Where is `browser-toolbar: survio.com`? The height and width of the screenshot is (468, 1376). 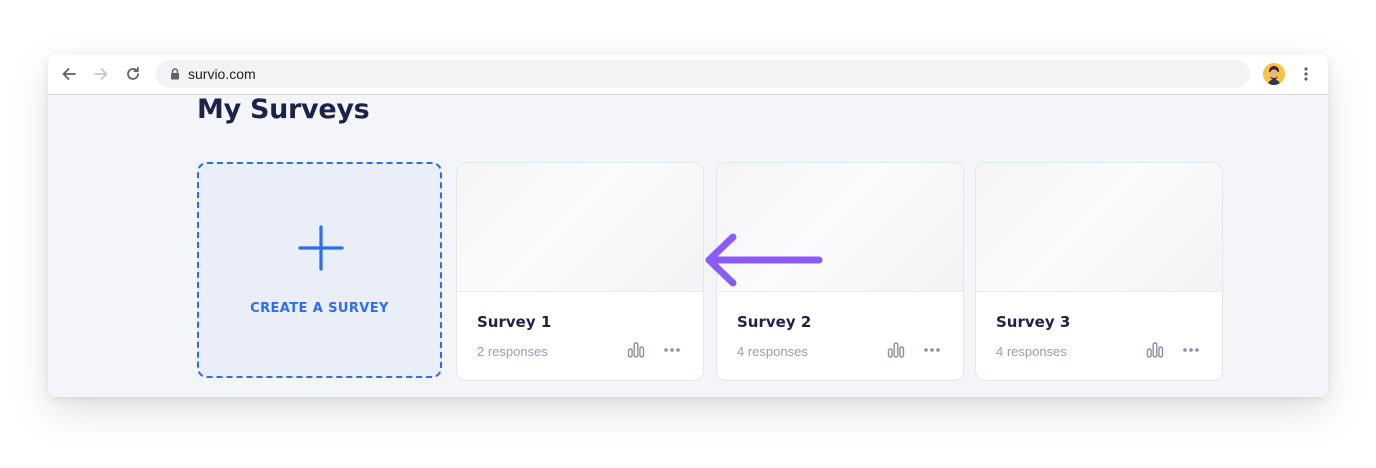 browser-toolbar: survio.com is located at coordinates (688, 74).